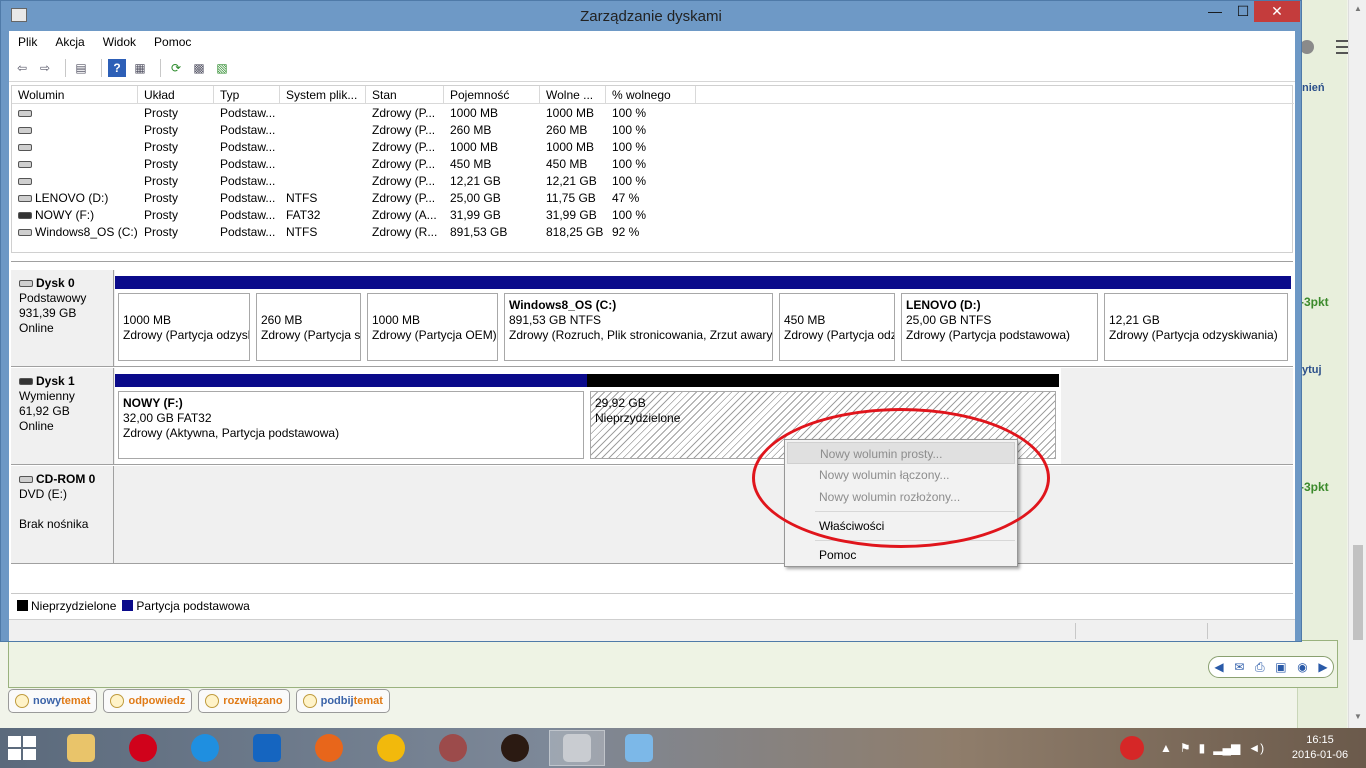 The width and height of the screenshot is (1366, 768). I want to click on minimize-button: —, so click(1215, 11).